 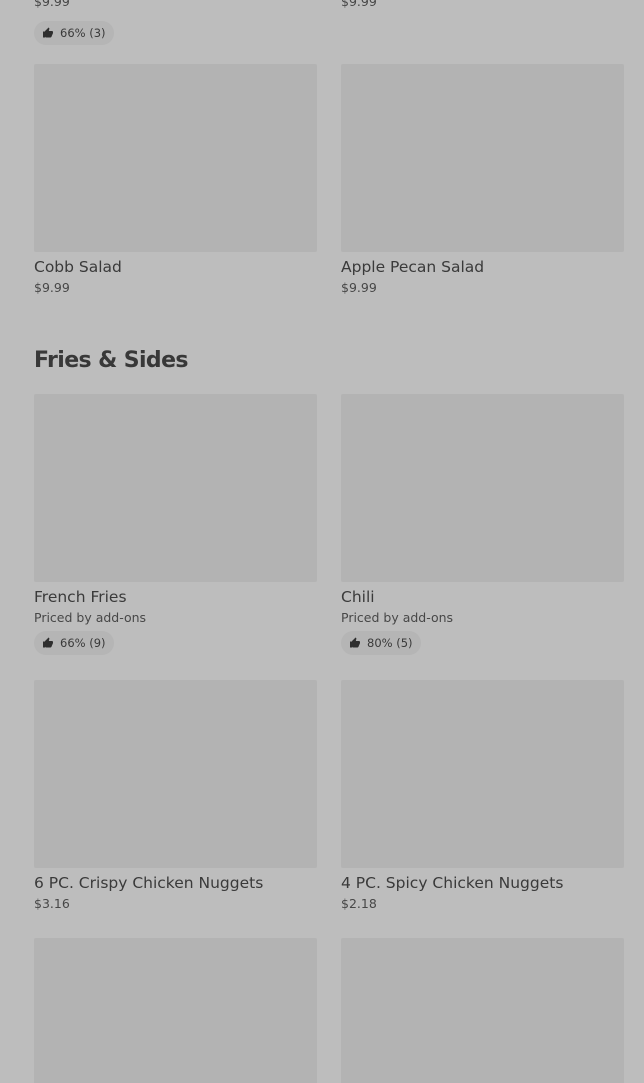 I want to click on rating-badge: 66% (3), so click(x=74, y=33).